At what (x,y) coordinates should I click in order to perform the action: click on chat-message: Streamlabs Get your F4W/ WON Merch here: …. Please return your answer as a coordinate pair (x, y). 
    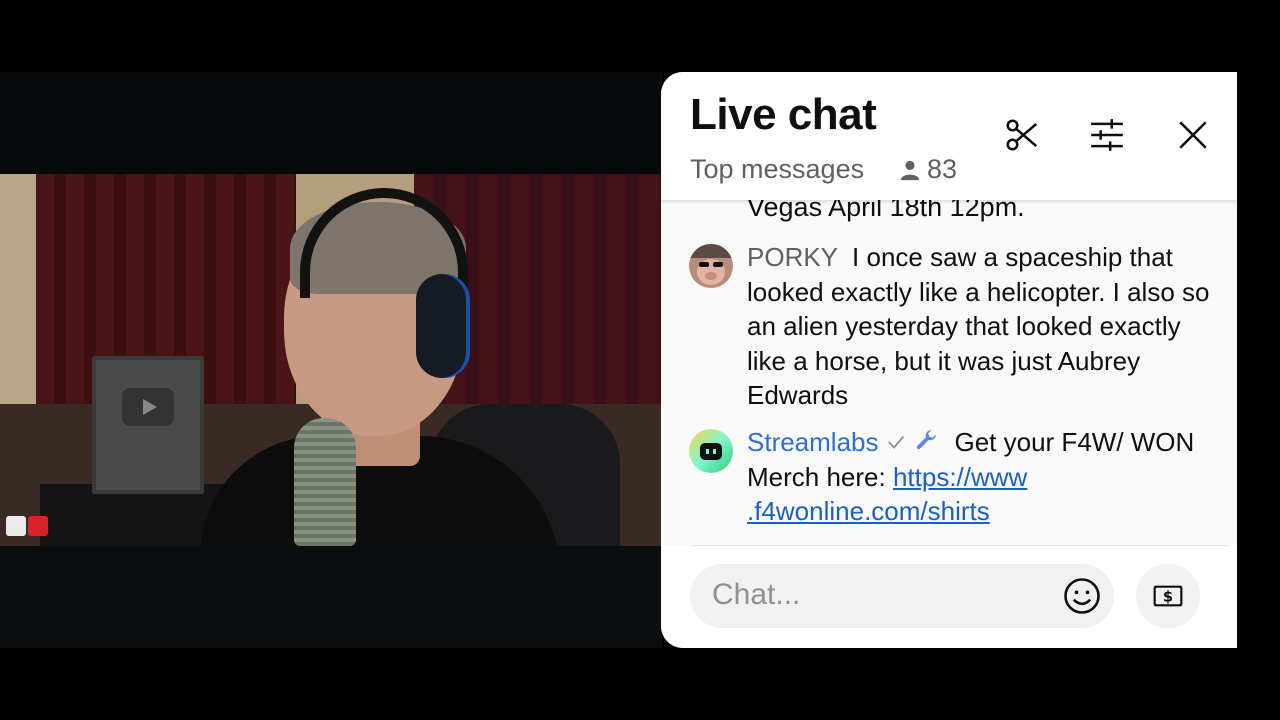
    Looking at the image, I should click on (954, 480).